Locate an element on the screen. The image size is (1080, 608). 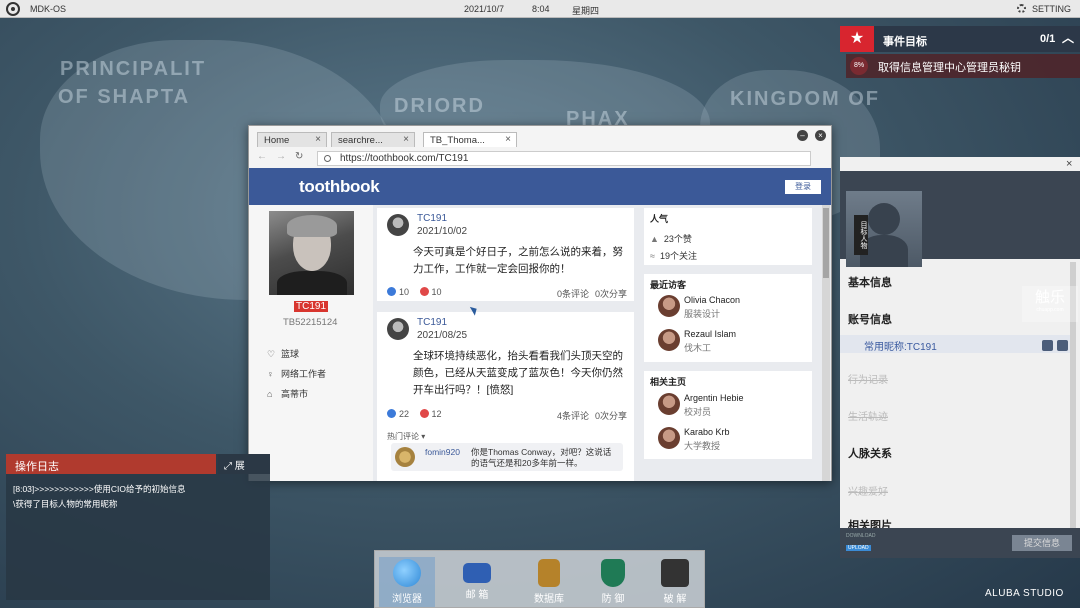
related-name: Karabo Krb is located at coordinates (707, 432).